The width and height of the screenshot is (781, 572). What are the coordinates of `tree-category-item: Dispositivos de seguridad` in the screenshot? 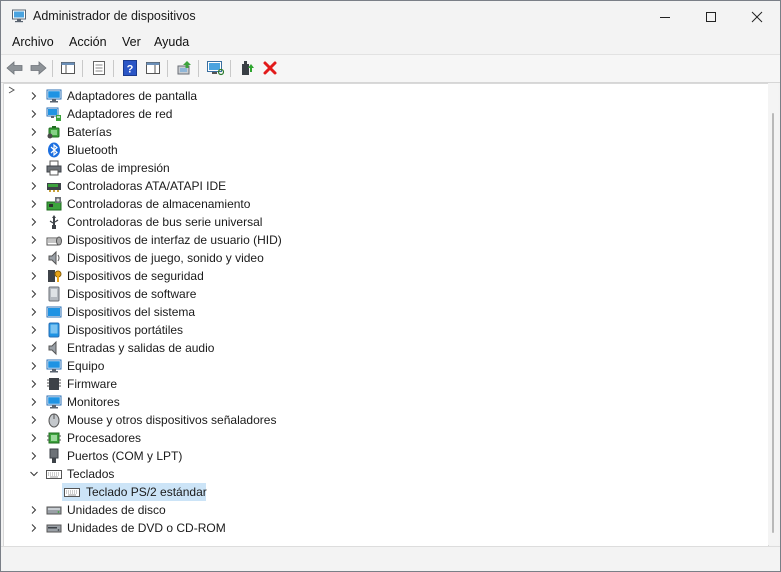 It's located at (374, 276).